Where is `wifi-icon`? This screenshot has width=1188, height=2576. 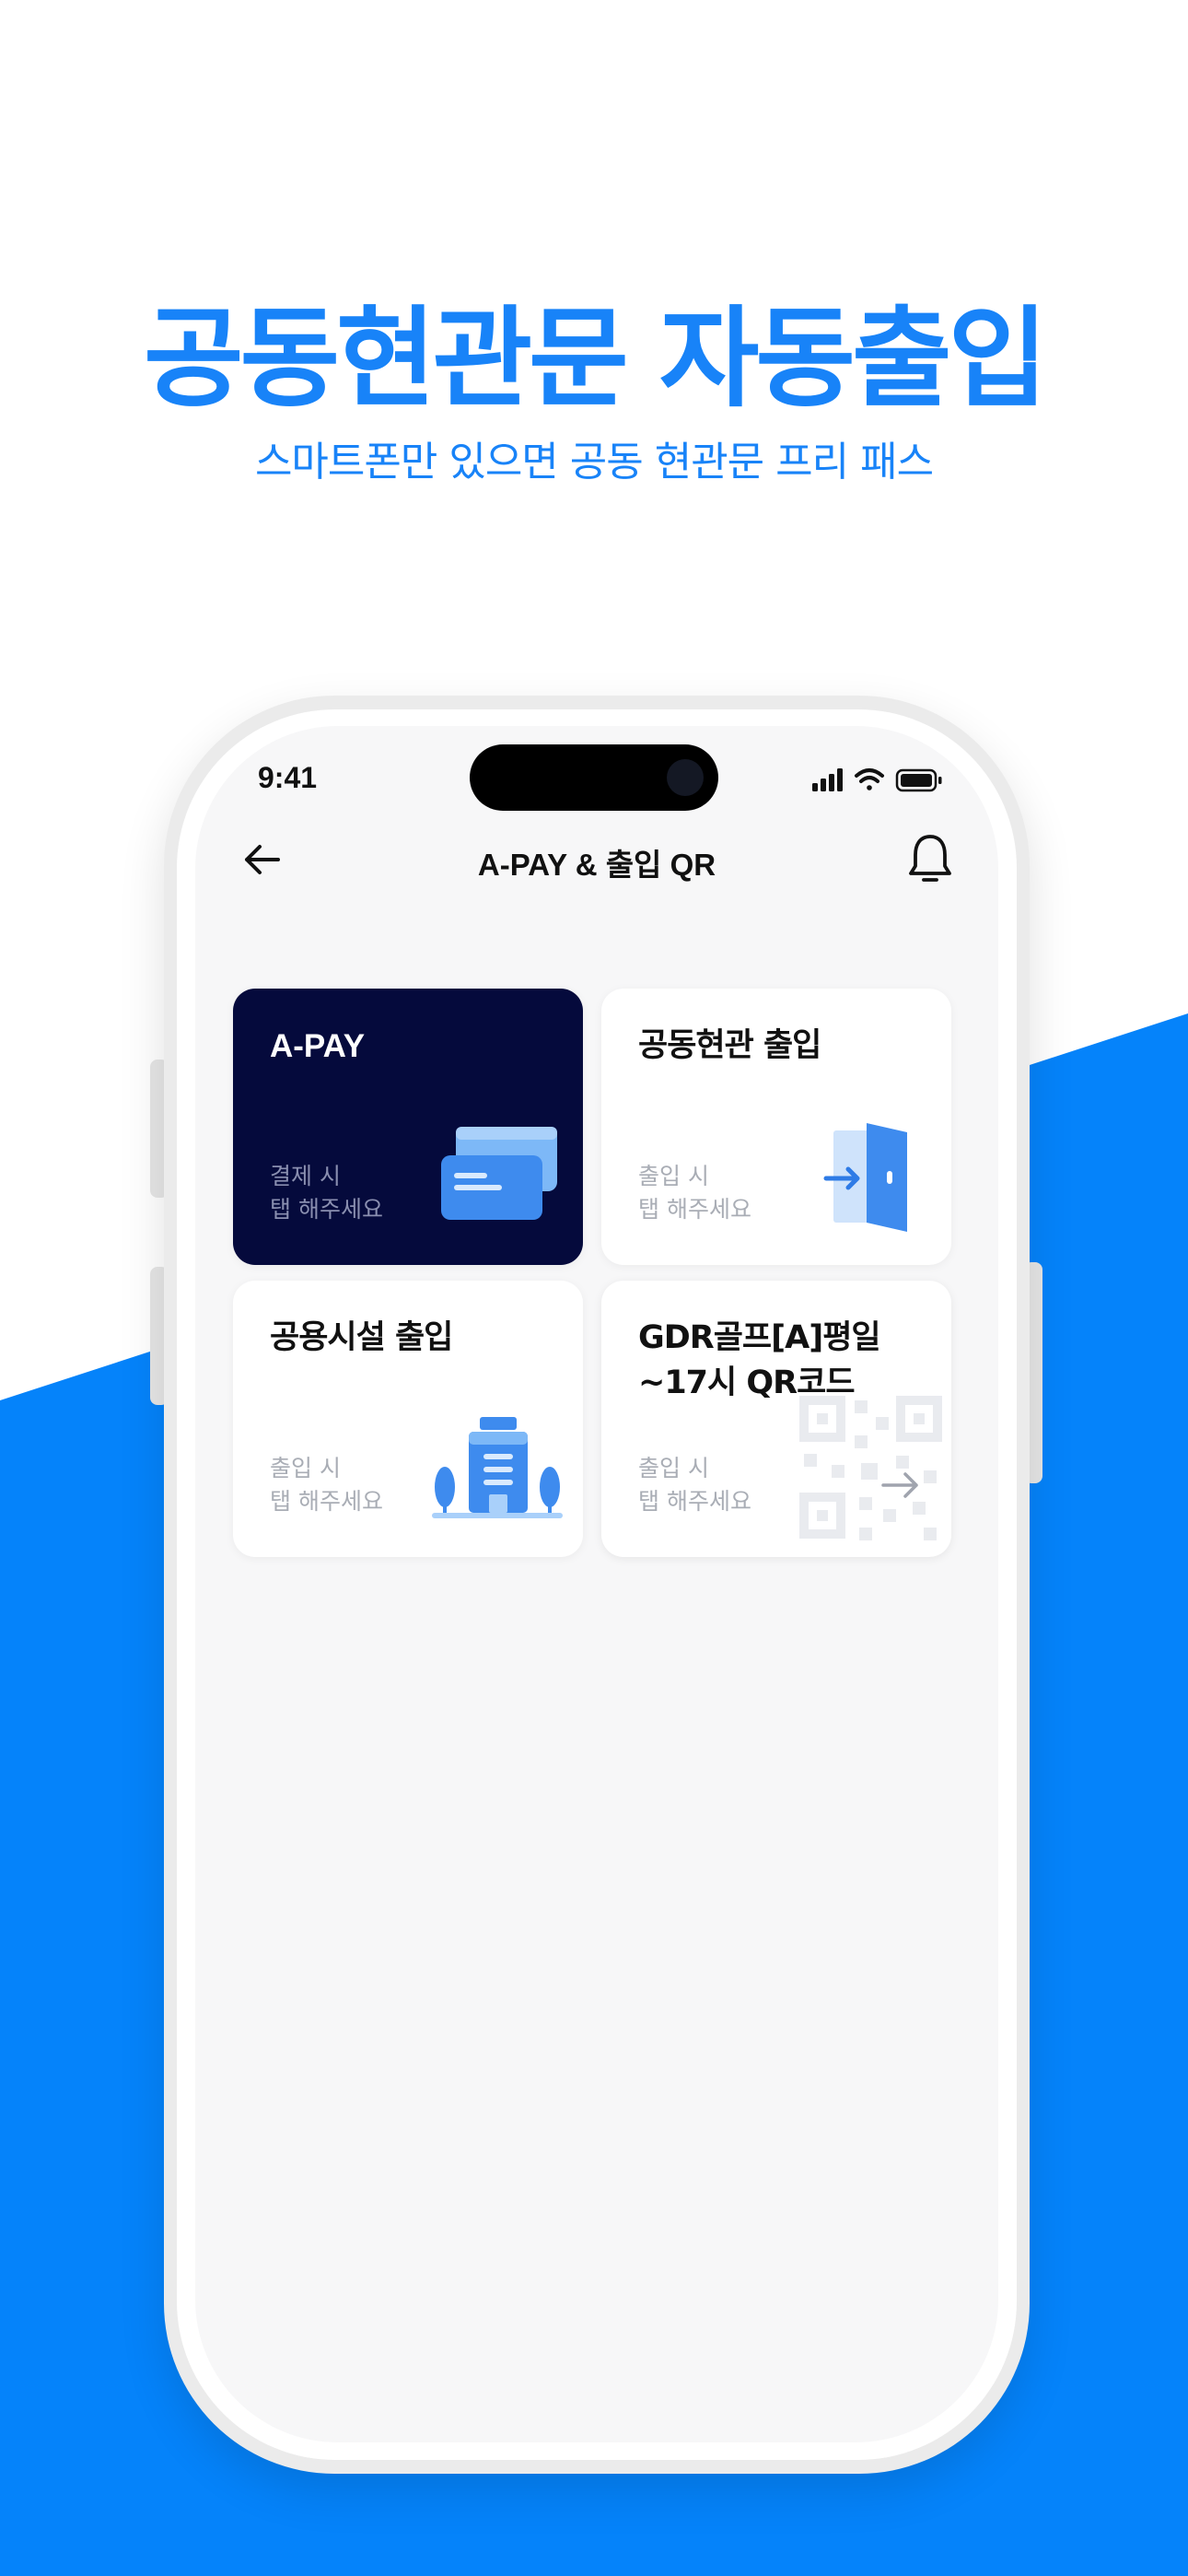 wifi-icon is located at coordinates (869, 779).